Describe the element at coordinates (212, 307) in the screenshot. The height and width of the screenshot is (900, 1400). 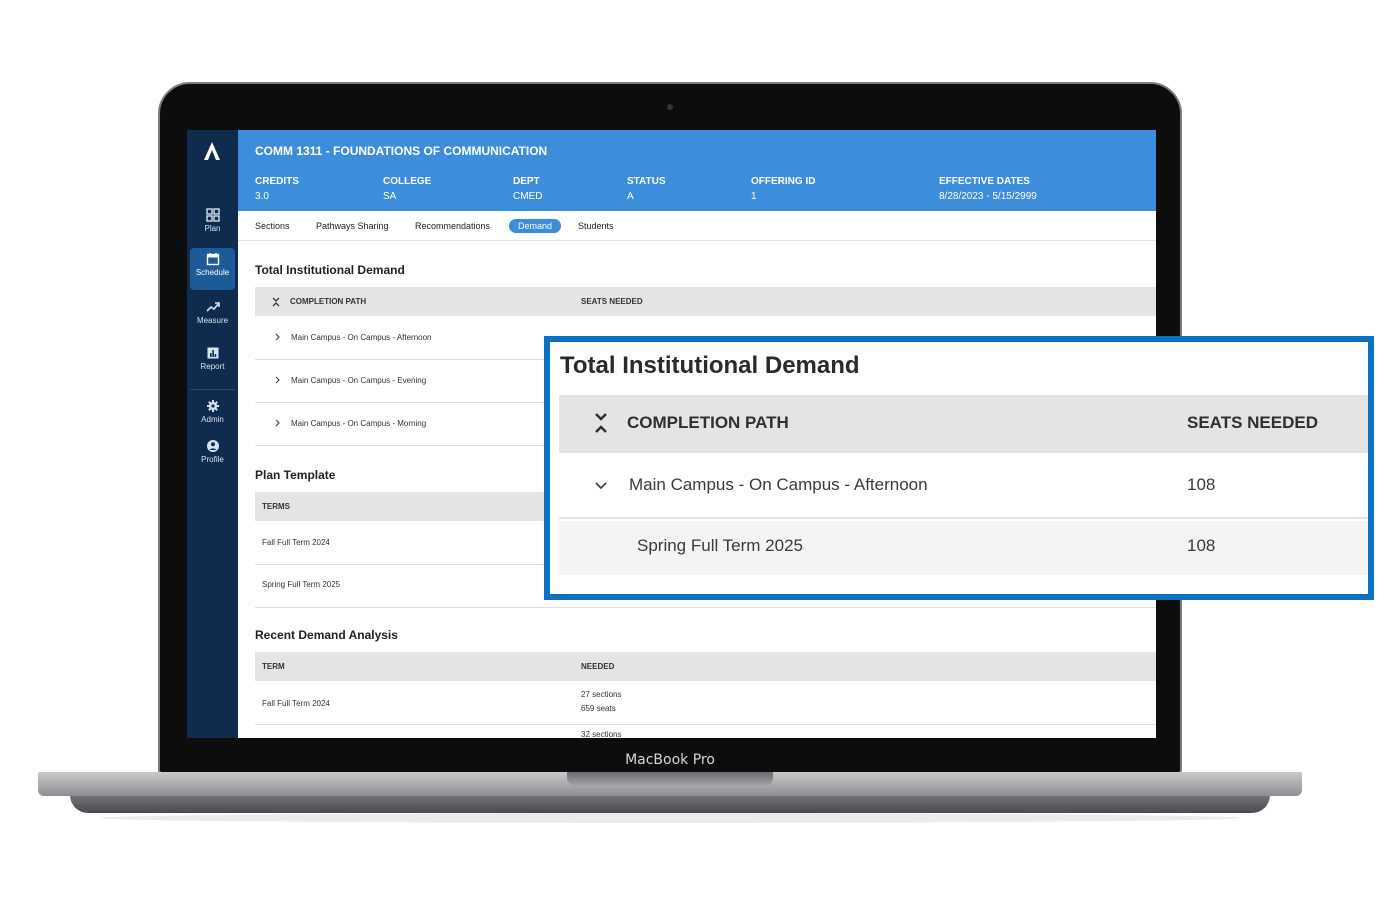
I see `trend-icon` at that location.